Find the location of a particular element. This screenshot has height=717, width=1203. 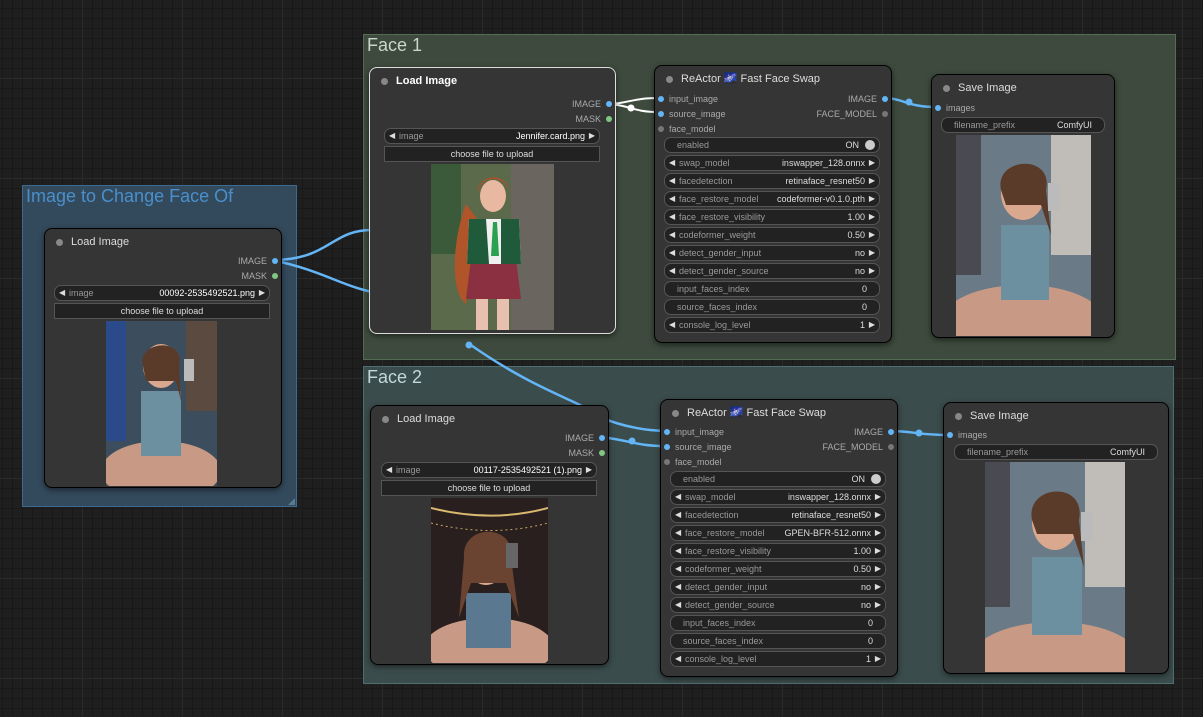

widget-input-faces-index: input_faces_index 0 is located at coordinates (778, 623).